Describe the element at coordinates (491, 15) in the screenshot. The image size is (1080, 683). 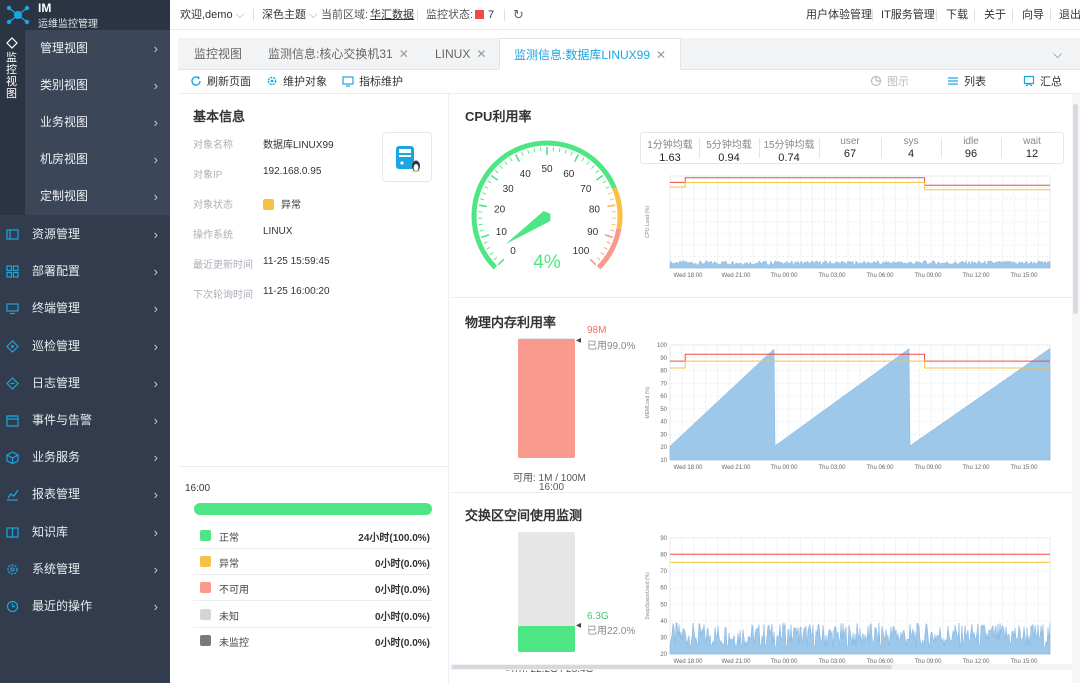
I see `status-count: 7` at that location.